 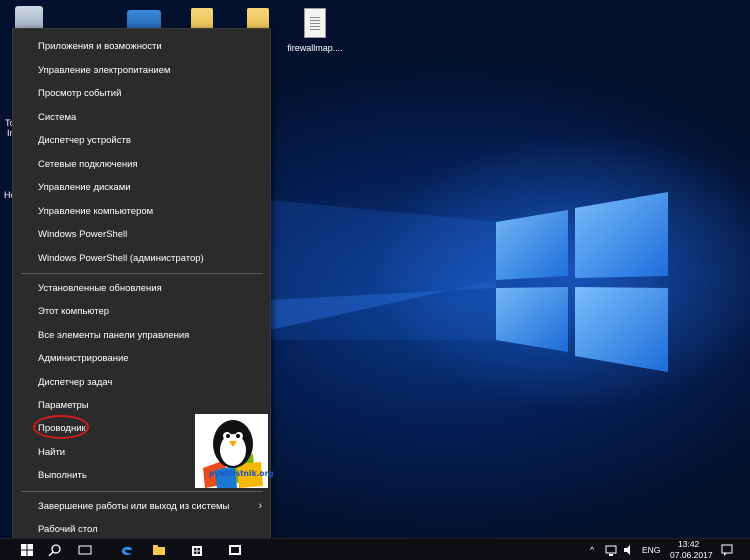 What do you see at coordinates (27, 550) in the screenshot?
I see `windows-start-icon` at bounding box center [27, 550].